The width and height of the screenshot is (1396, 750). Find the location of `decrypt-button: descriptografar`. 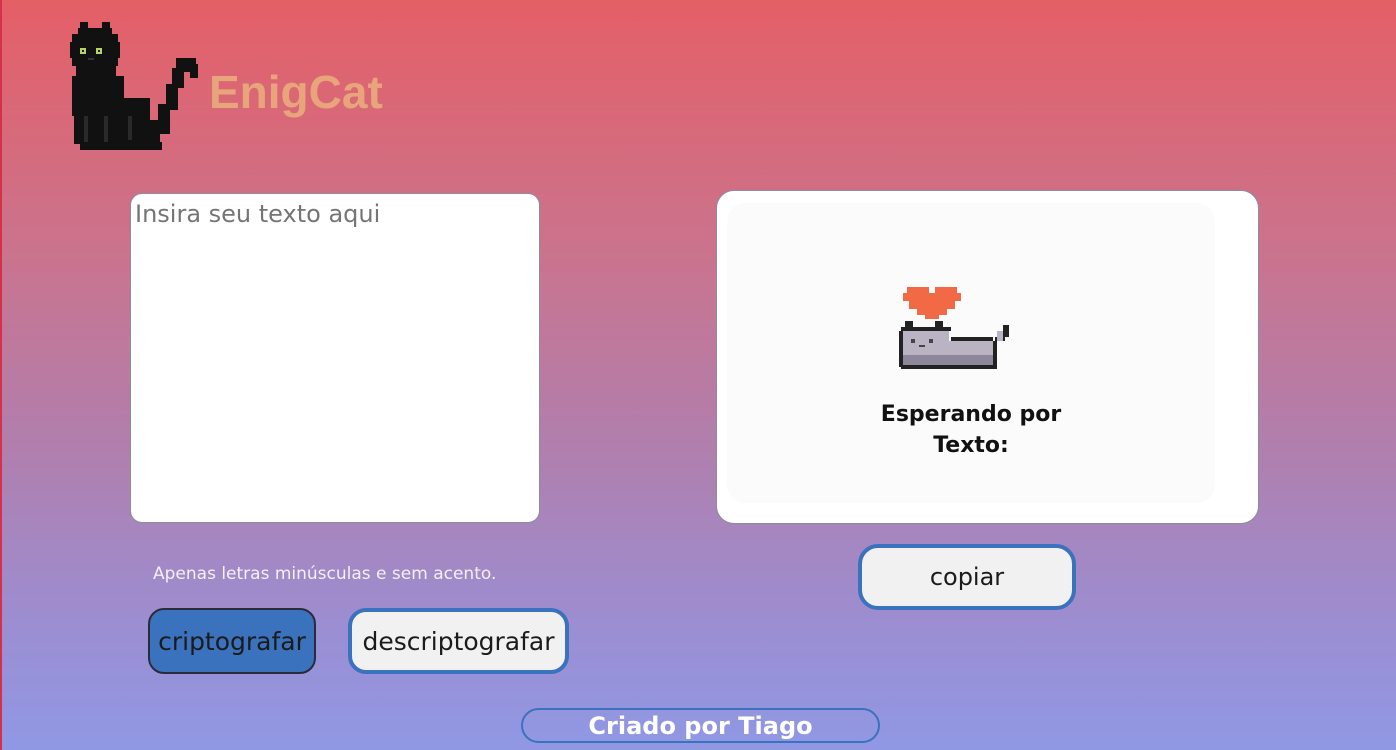

decrypt-button: descriptografar is located at coordinates (458, 641).